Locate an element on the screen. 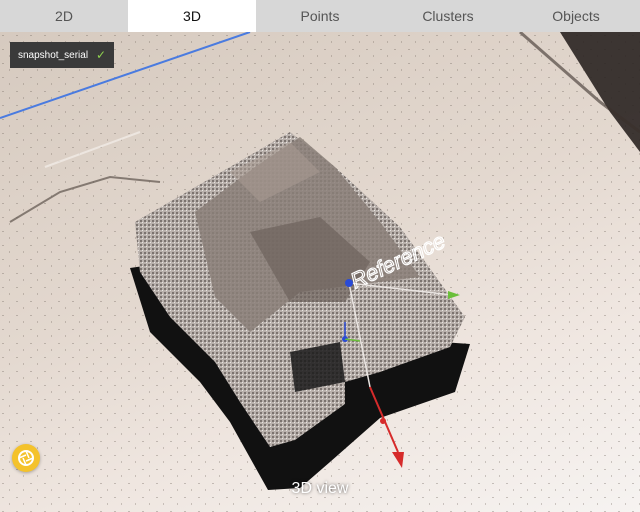  snapshot-name: snapshot_serial is located at coordinates (53, 55).